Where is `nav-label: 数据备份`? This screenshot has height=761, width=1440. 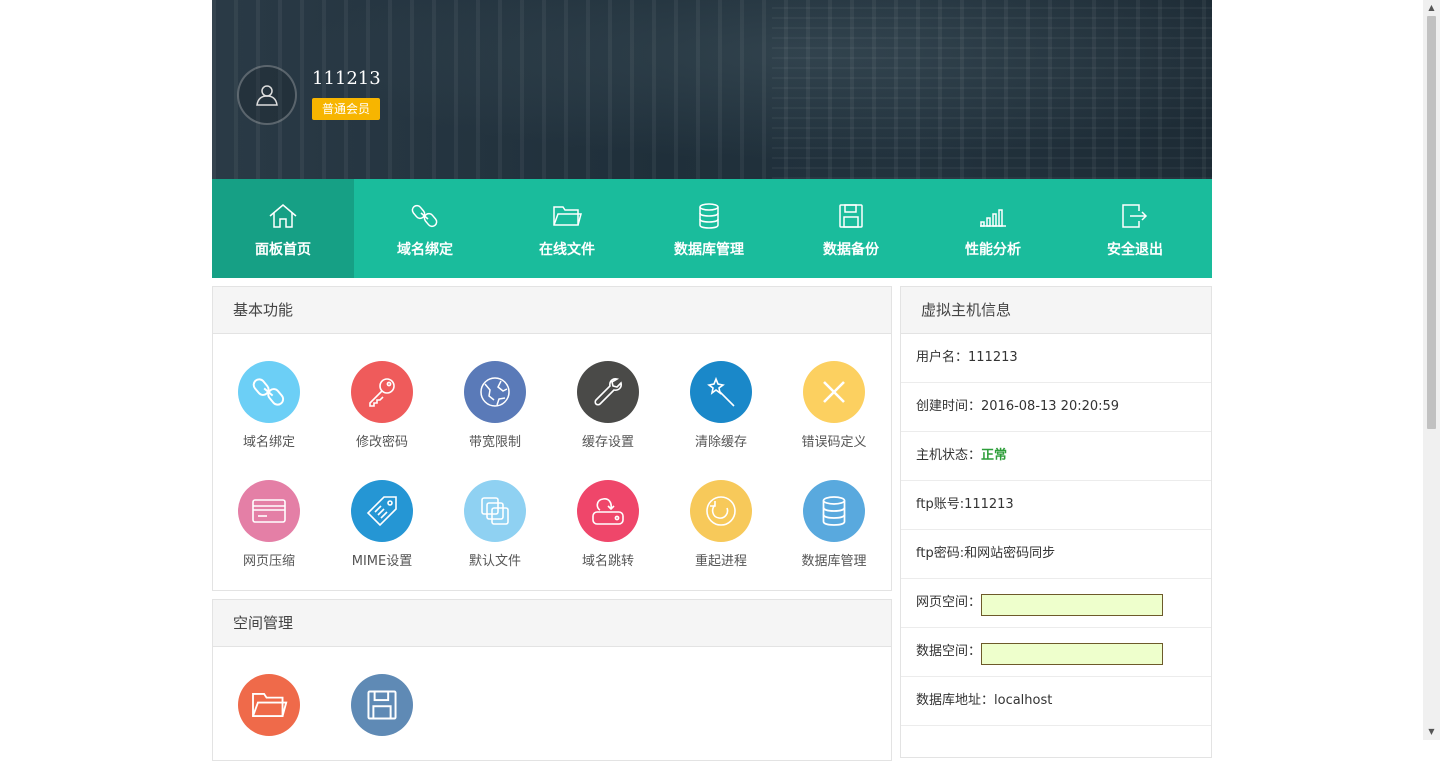
nav-label: 数据备份 is located at coordinates (851, 250).